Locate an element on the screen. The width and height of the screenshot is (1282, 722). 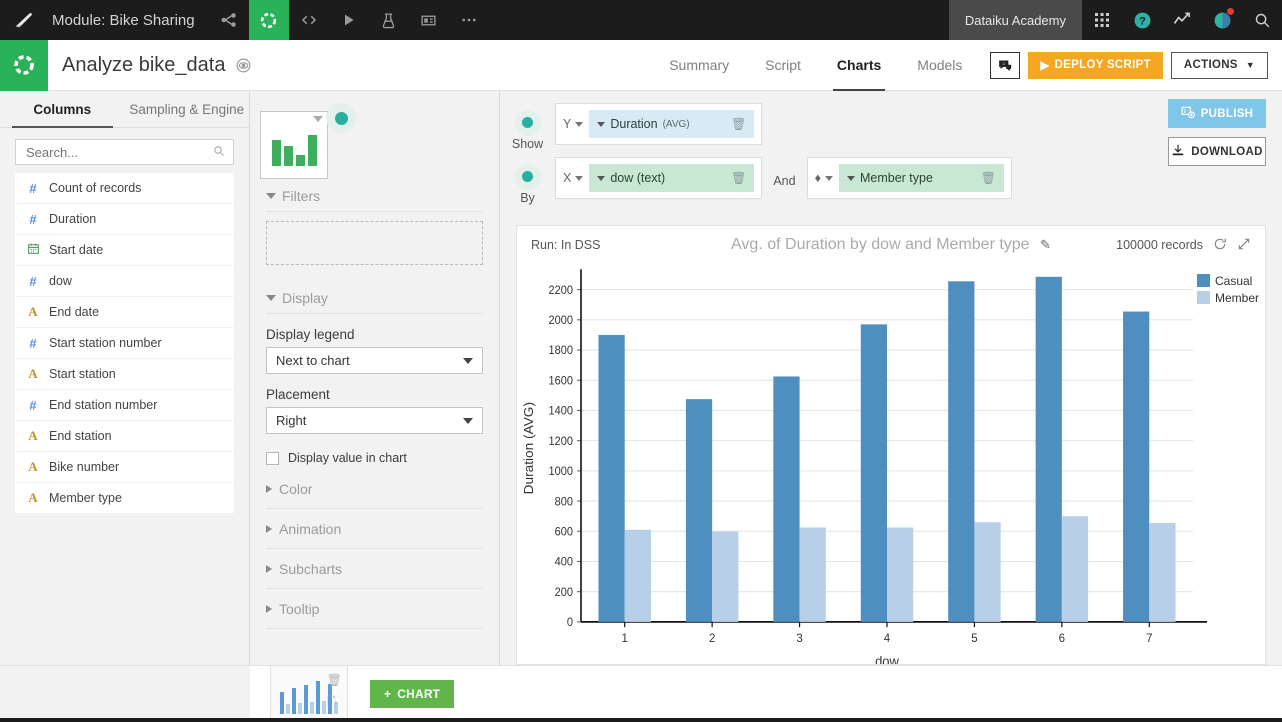
filters-section-header: Filters is located at coordinates (374, 195).